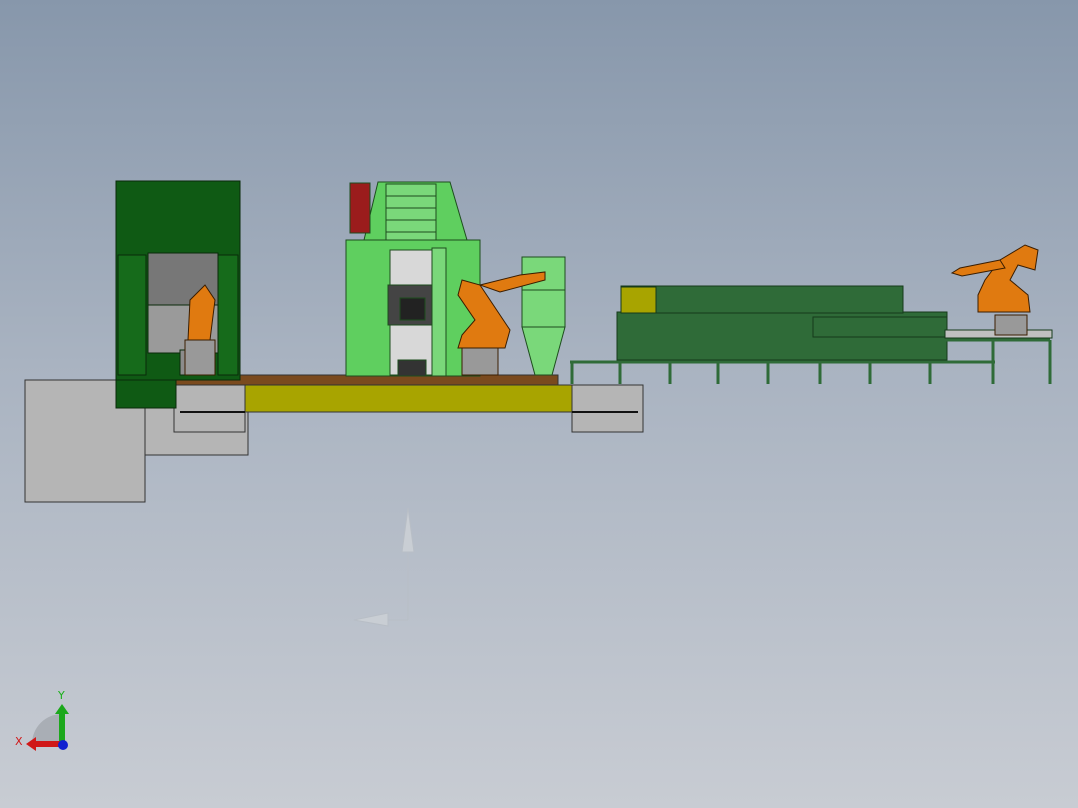 The height and width of the screenshot is (808, 1078). What do you see at coordinates (178, 294) in the screenshot?
I see `forging-press` at bounding box center [178, 294].